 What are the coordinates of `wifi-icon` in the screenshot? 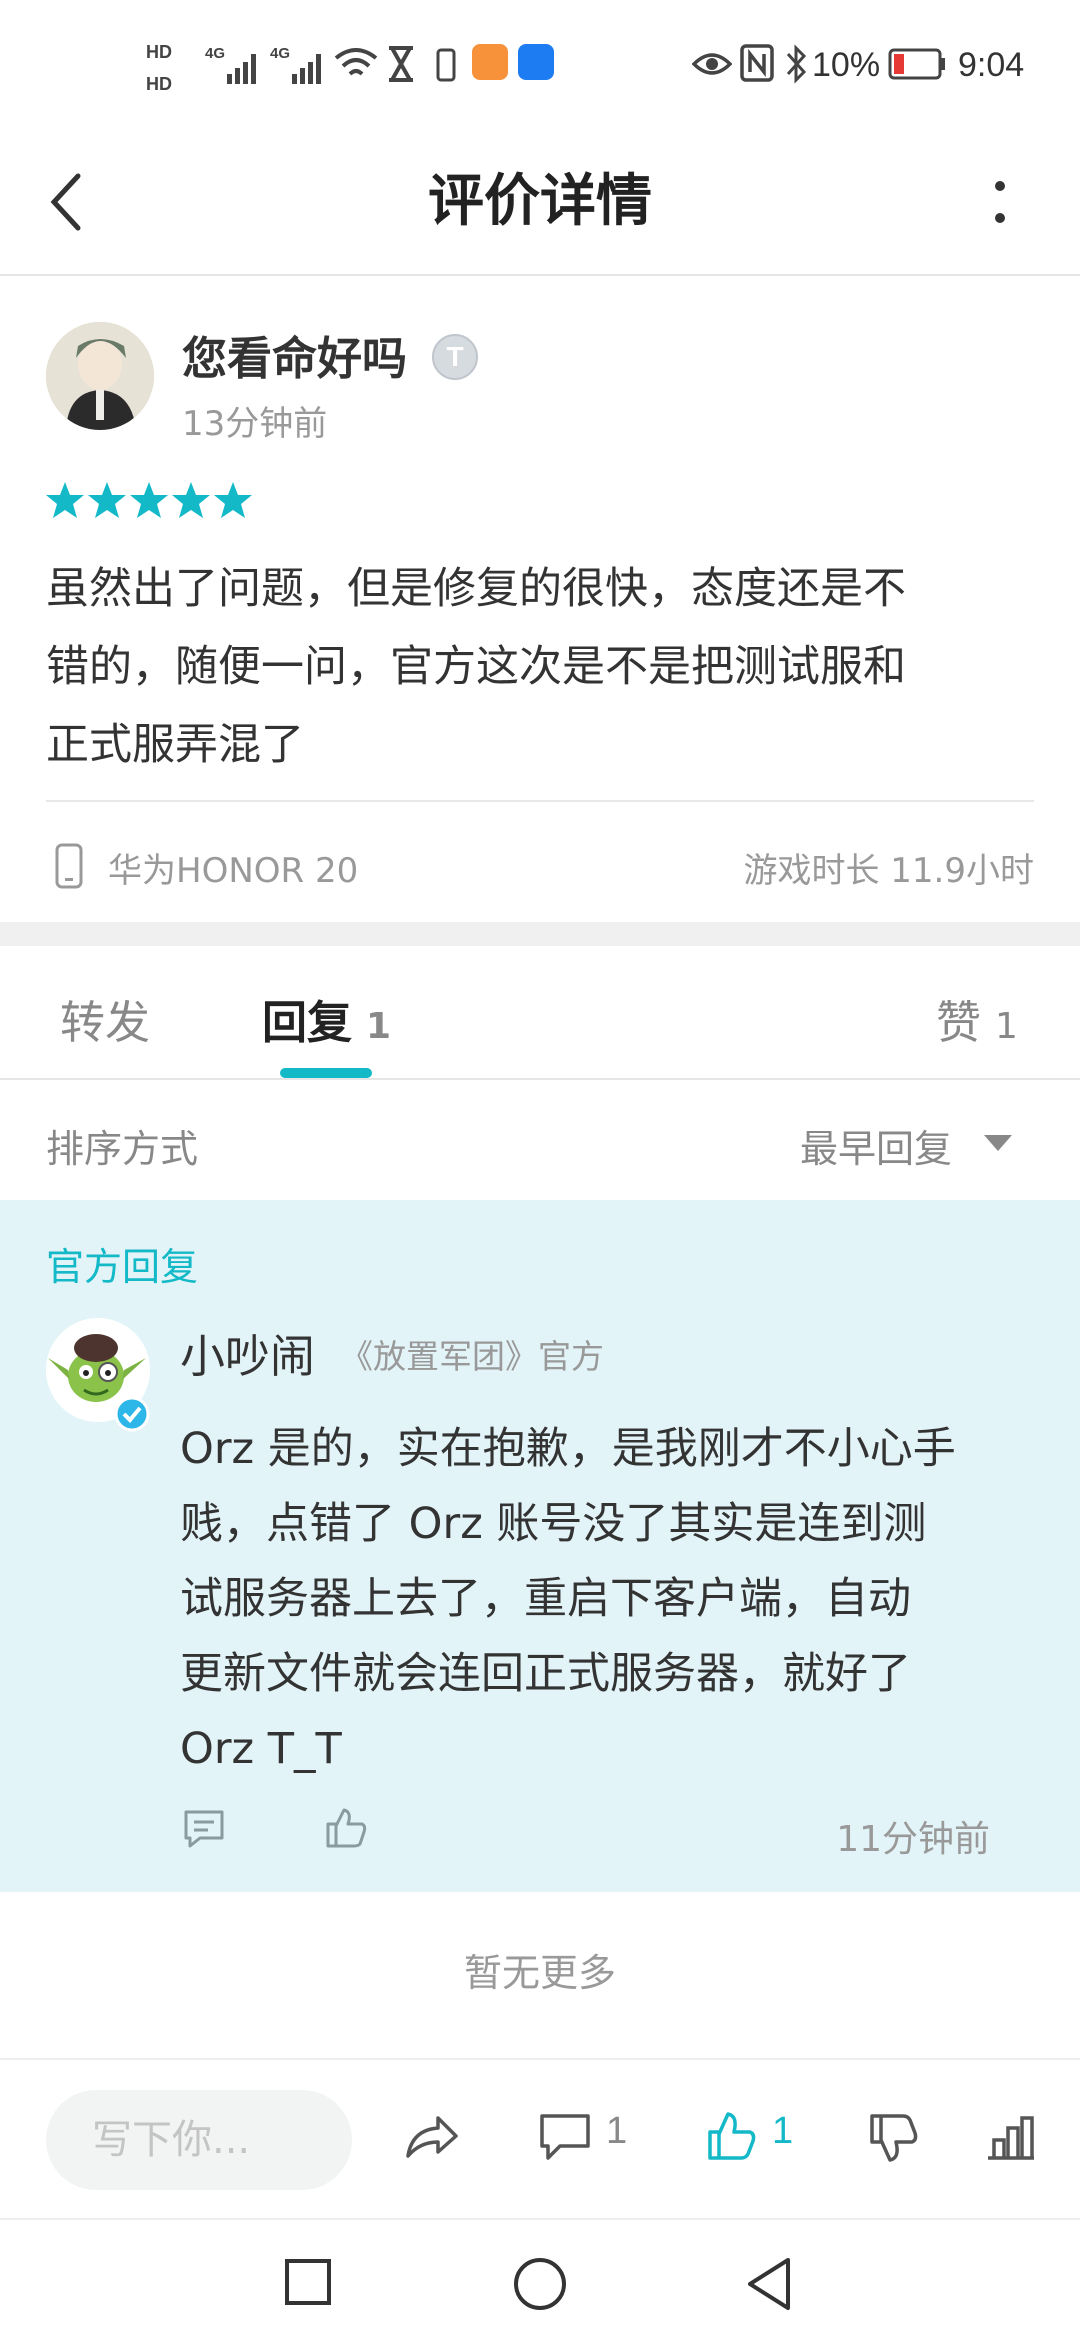 It's located at (356, 62).